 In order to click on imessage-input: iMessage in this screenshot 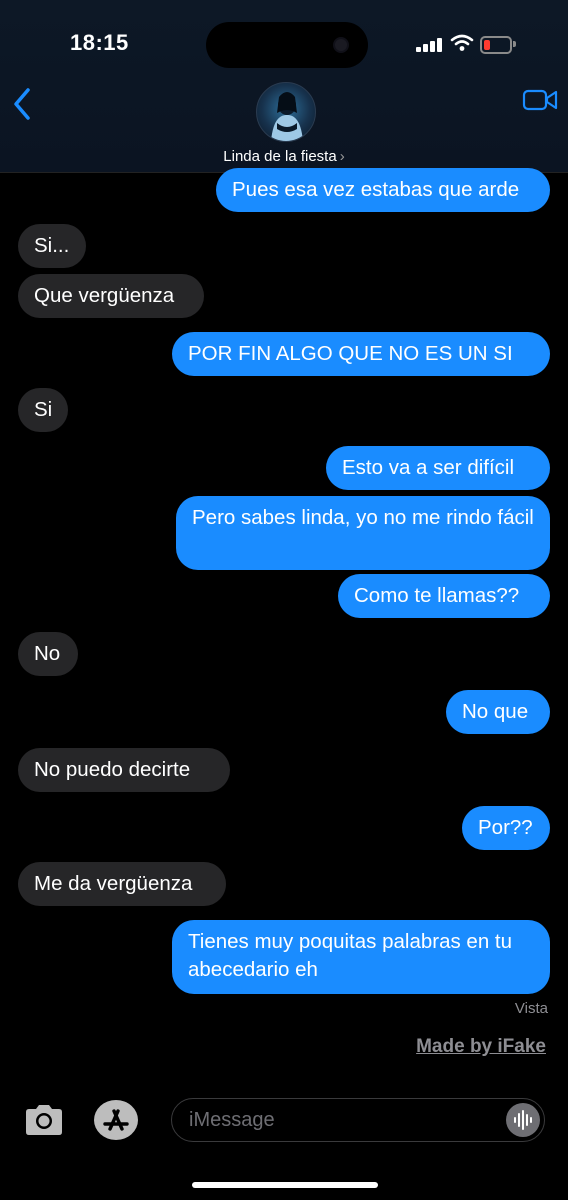, I will do `click(358, 1120)`.